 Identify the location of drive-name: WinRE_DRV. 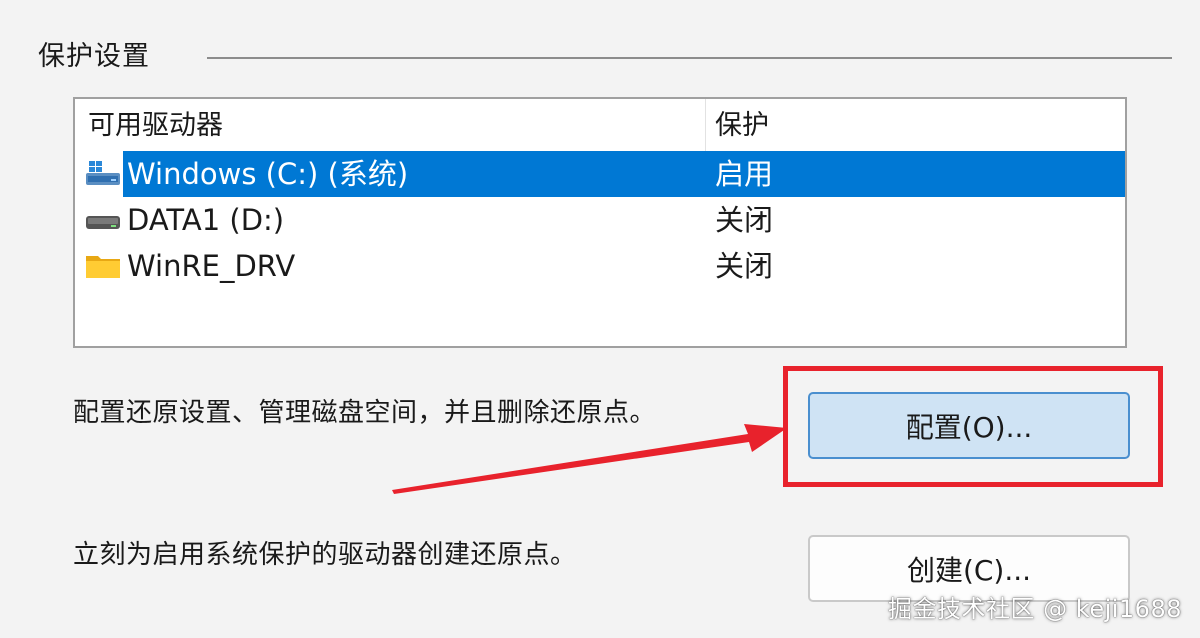
(211, 266).